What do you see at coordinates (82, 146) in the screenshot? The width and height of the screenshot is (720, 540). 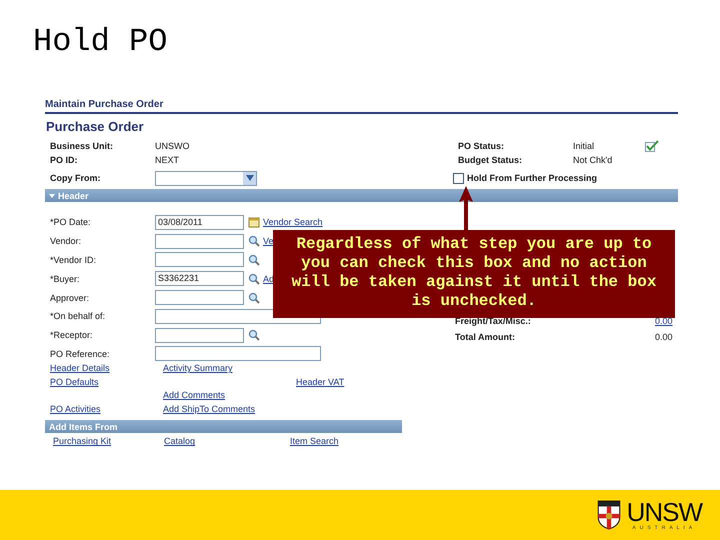 I see `field-label: Business Unit:` at bounding box center [82, 146].